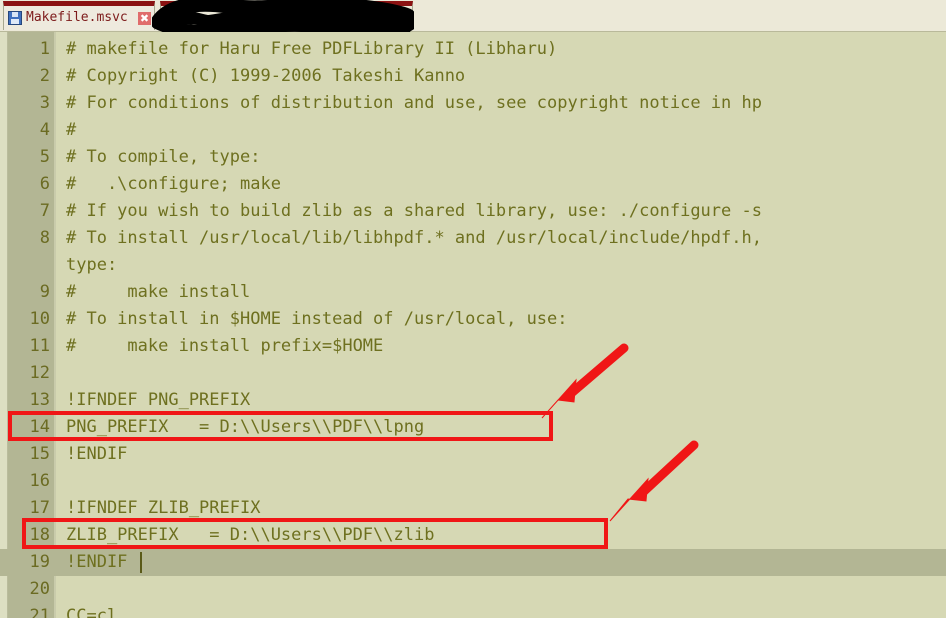  What do you see at coordinates (163, 508) in the screenshot?
I see `code-text: !IFNDEF ZLIB_PREFIX` at bounding box center [163, 508].